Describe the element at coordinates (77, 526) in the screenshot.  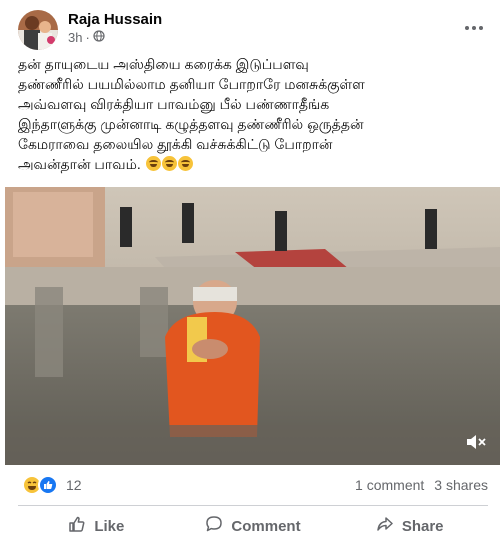
I see `thumbs-up-icon` at that location.